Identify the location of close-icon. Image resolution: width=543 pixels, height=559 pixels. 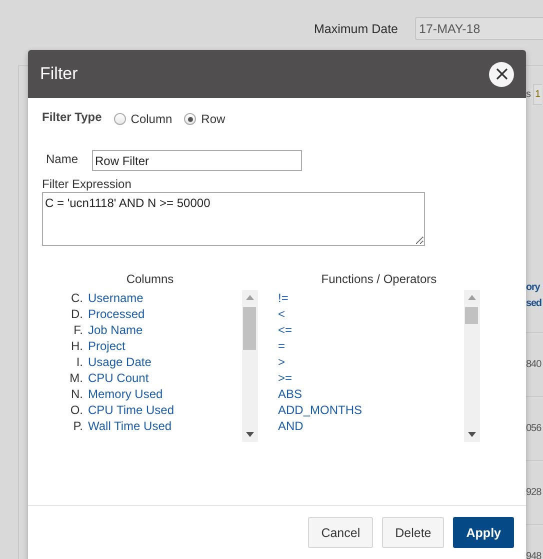
(502, 74).